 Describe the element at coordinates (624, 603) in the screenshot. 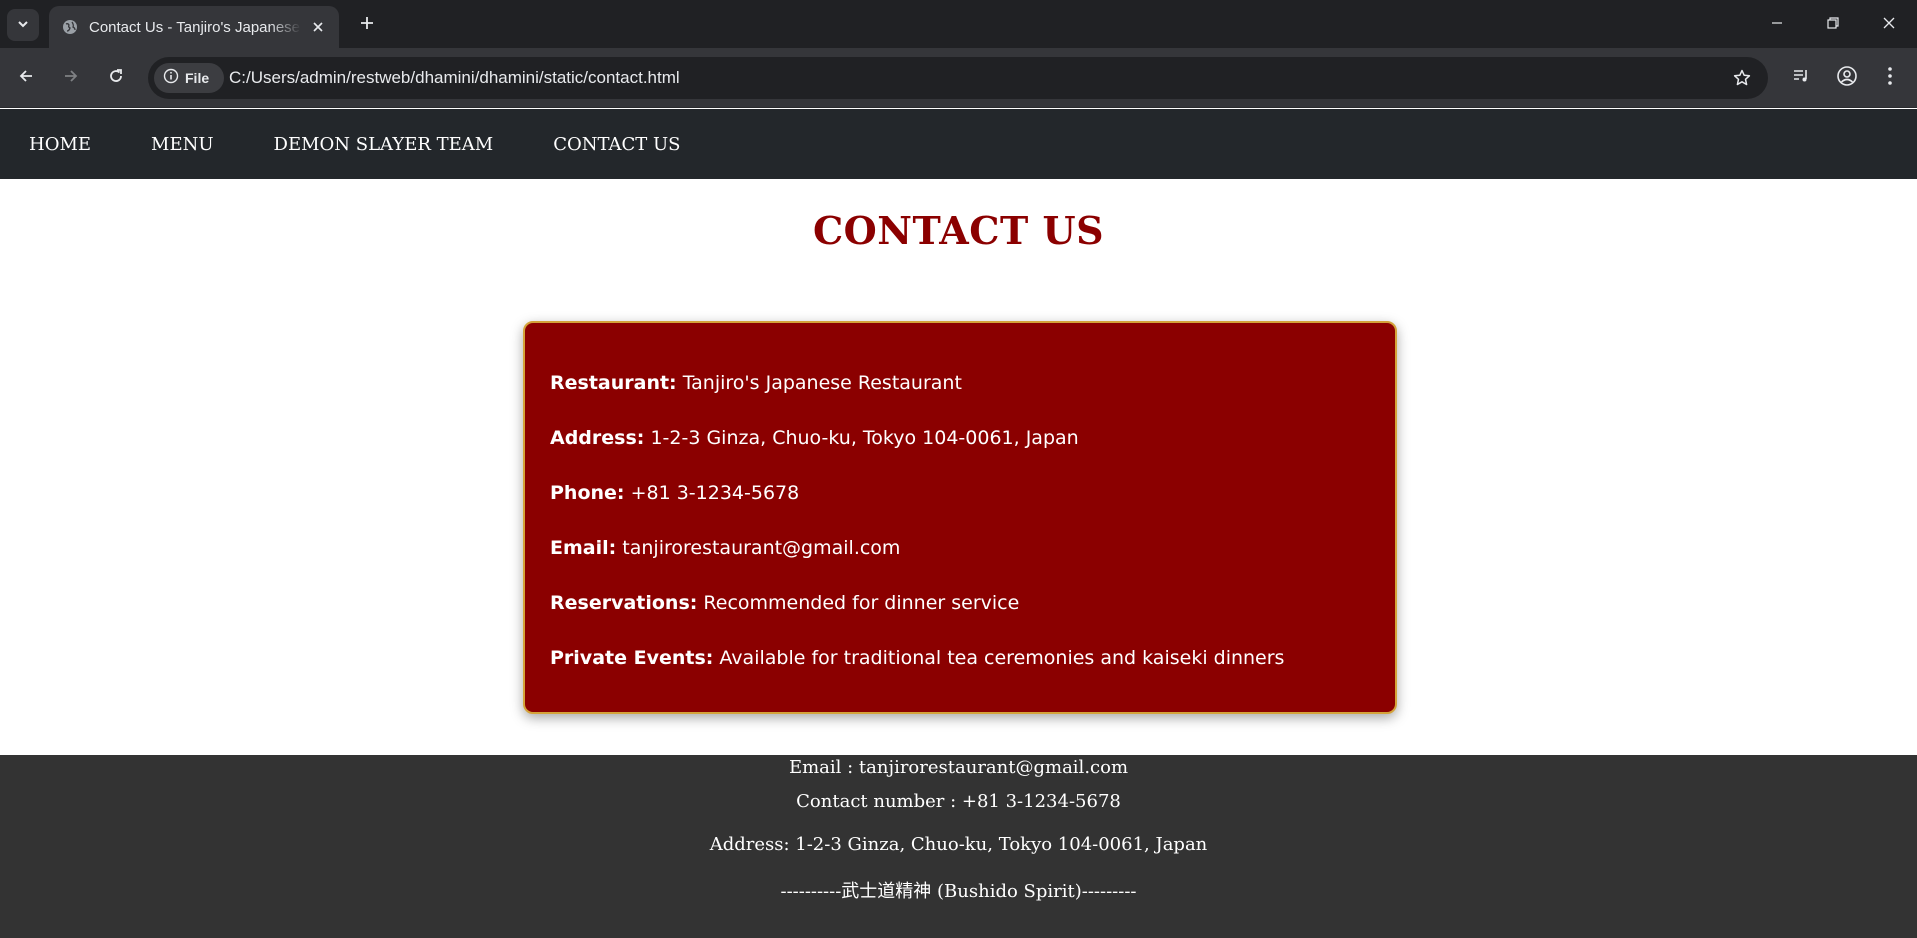

I see `contact-label: Reservations:` at that location.